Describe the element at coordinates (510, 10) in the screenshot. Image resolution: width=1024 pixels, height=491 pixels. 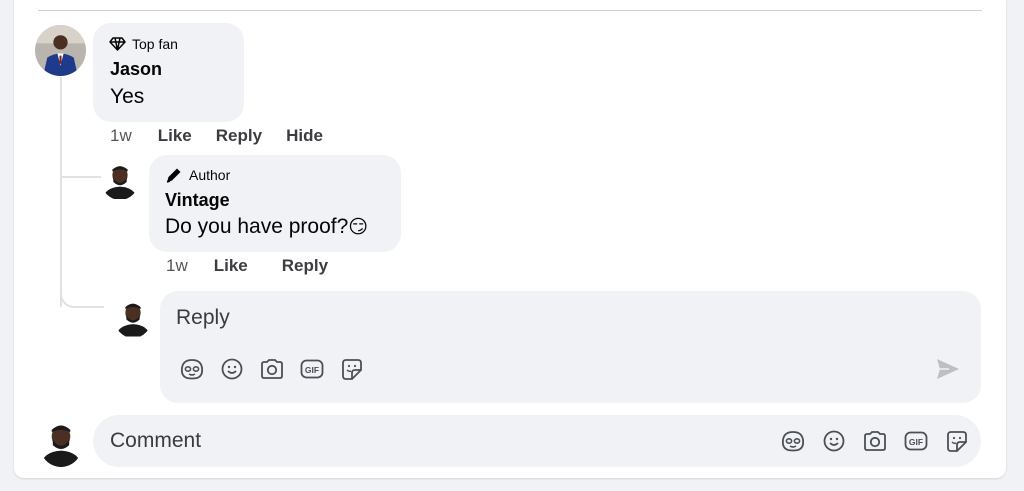
I see `divider` at that location.